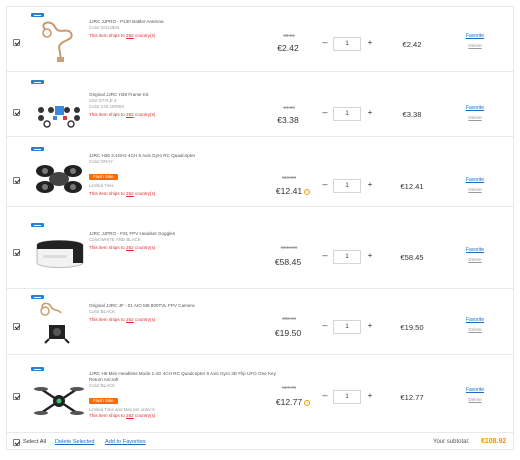  What do you see at coordinates (412, 44) in the screenshot?
I see `item-subtotal: €2.42` at bounding box center [412, 44].